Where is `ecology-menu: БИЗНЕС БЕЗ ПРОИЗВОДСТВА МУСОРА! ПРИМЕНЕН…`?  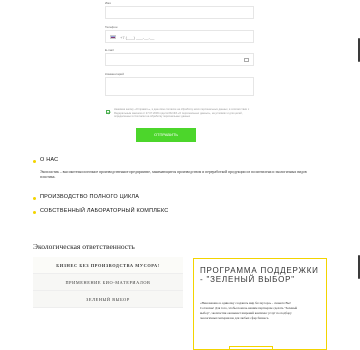 ecology-menu: БИЗНЕС БЕЗ ПРОИЗВОДСТВА МУСОРА! ПРИМЕНЕН… is located at coordinates (108, 282).